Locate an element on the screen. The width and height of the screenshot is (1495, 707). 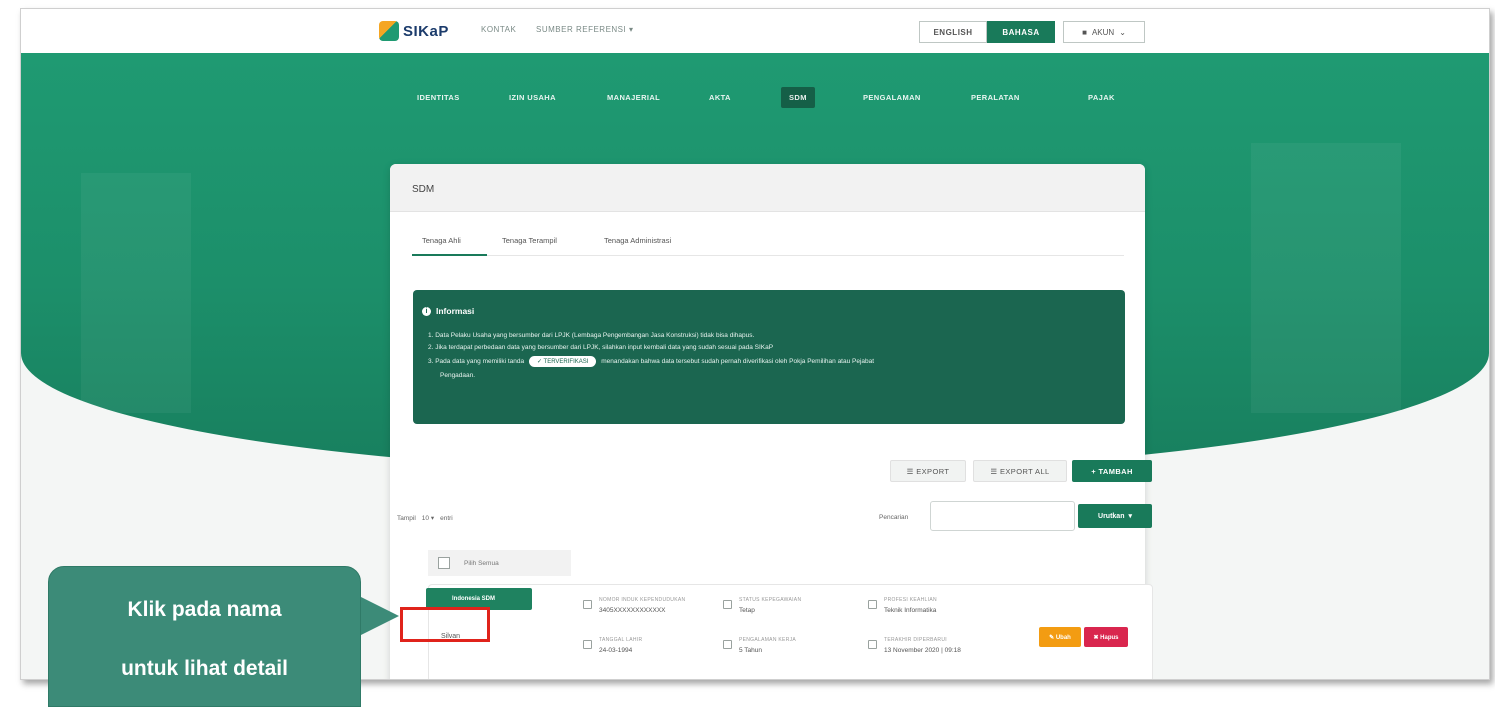
nav-pengalaman: PENGALAMAN is located at coordinates (892, 97).